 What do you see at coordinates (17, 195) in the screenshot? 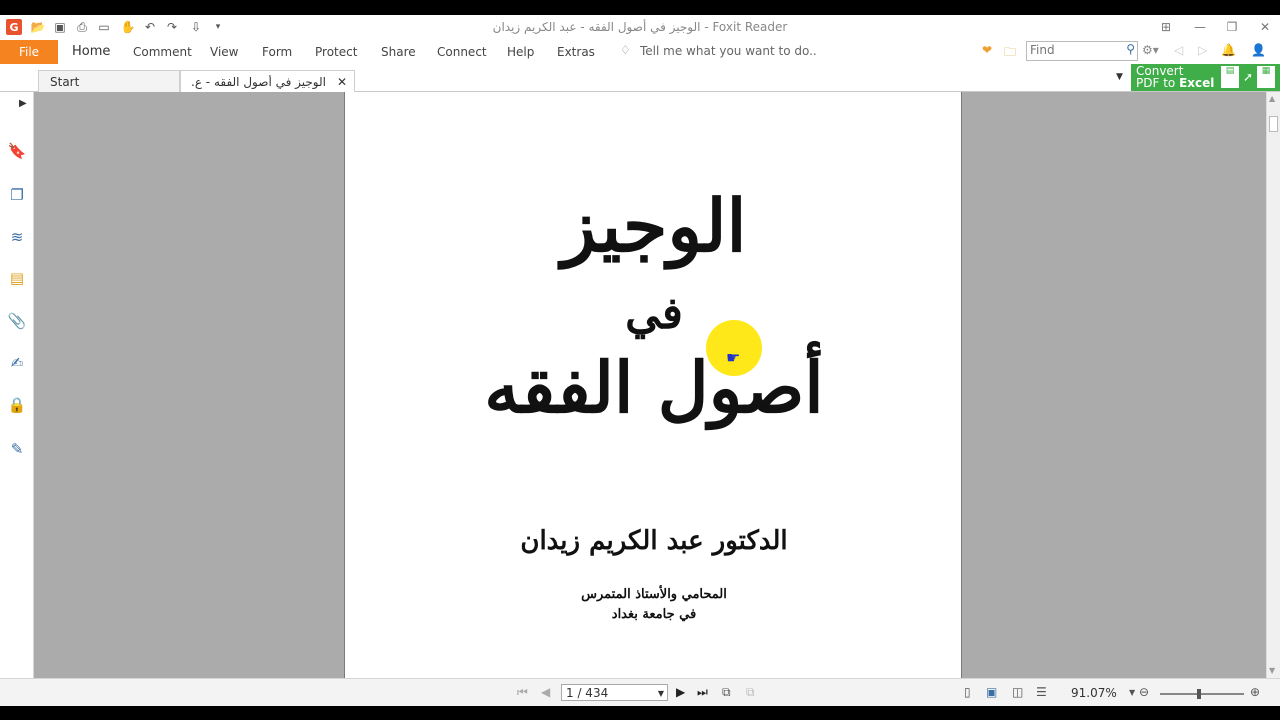
I see `pages-icon: ❐` at bounding box center [17, 195].